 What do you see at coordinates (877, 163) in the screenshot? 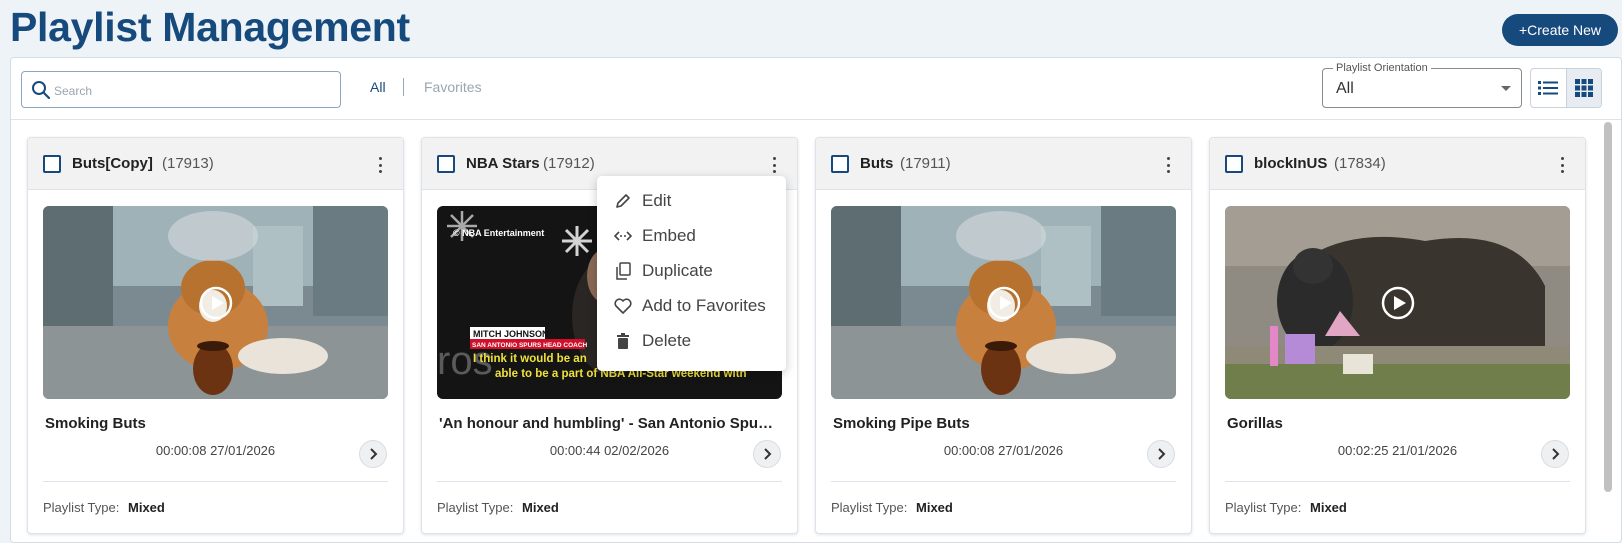
I see `card-name: Buts` at bounding box center [877, 163].